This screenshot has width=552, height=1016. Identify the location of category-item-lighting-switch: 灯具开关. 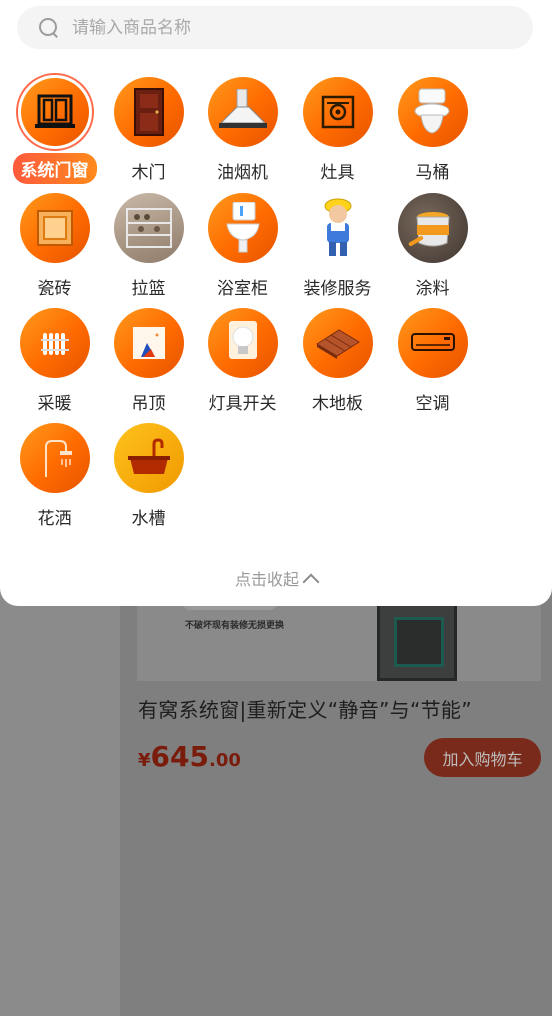
(242, 363).